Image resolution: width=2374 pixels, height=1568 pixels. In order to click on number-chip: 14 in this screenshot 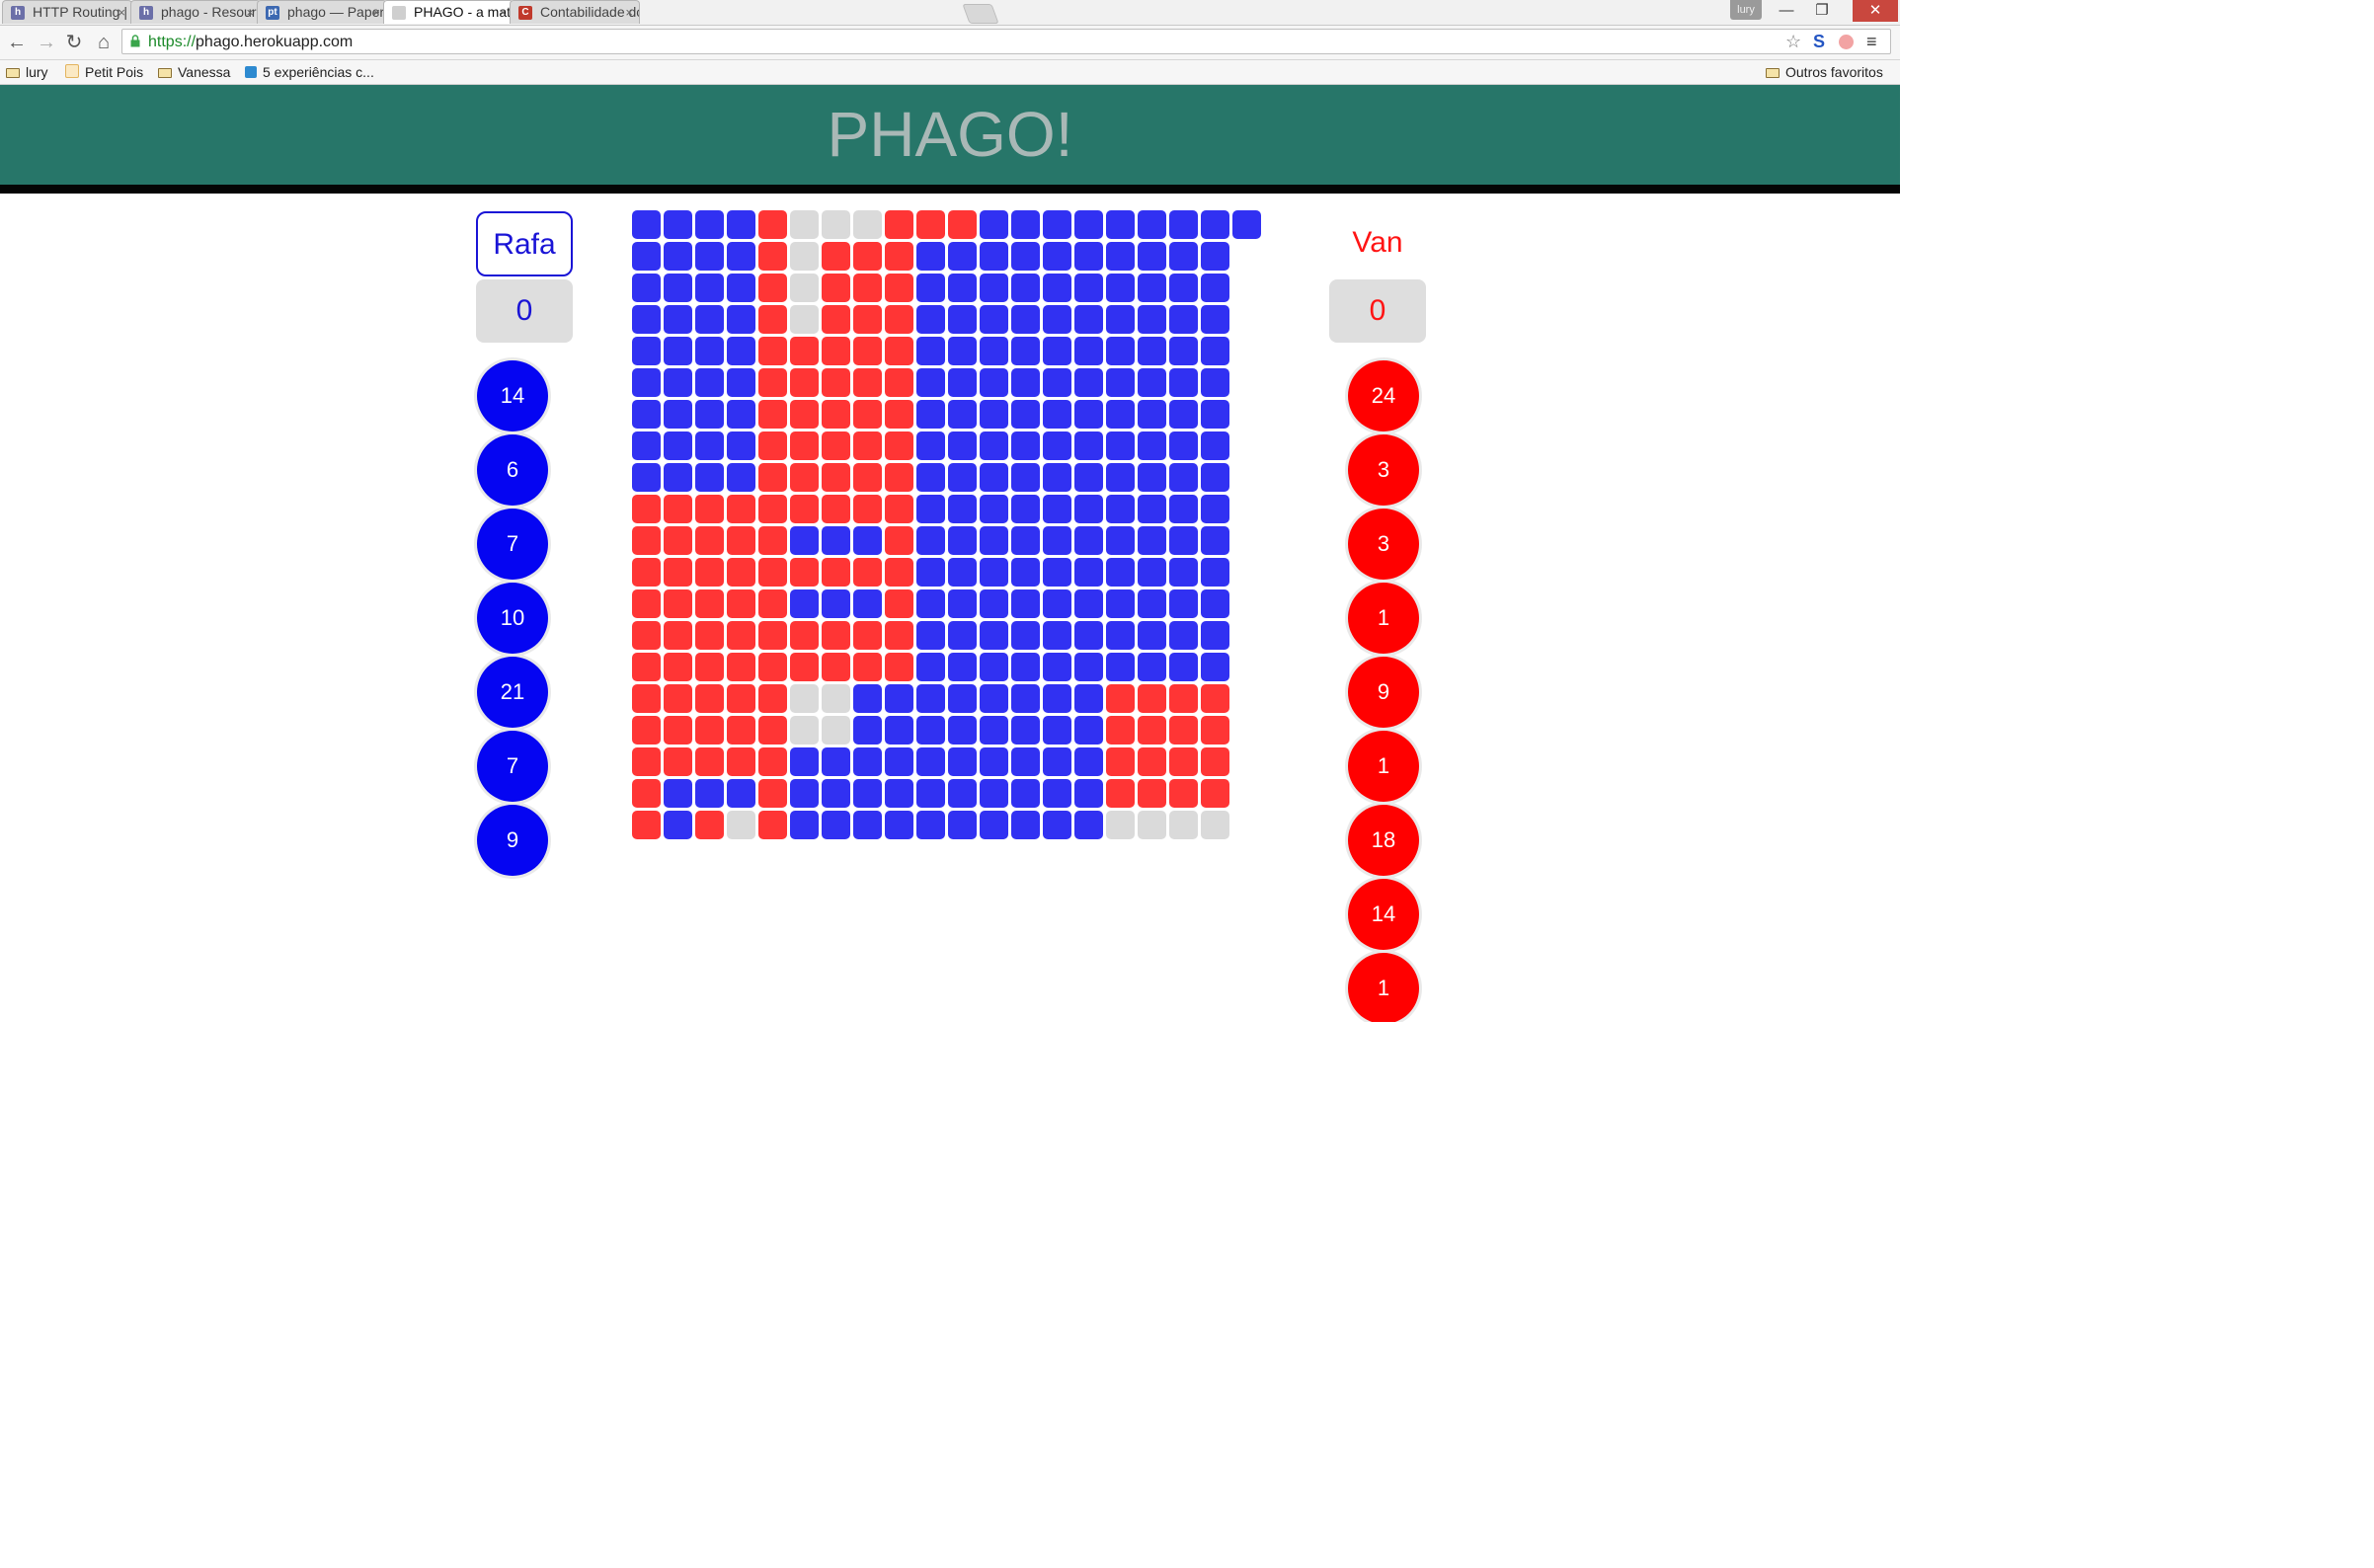, I will do `click(1383, 914)`.